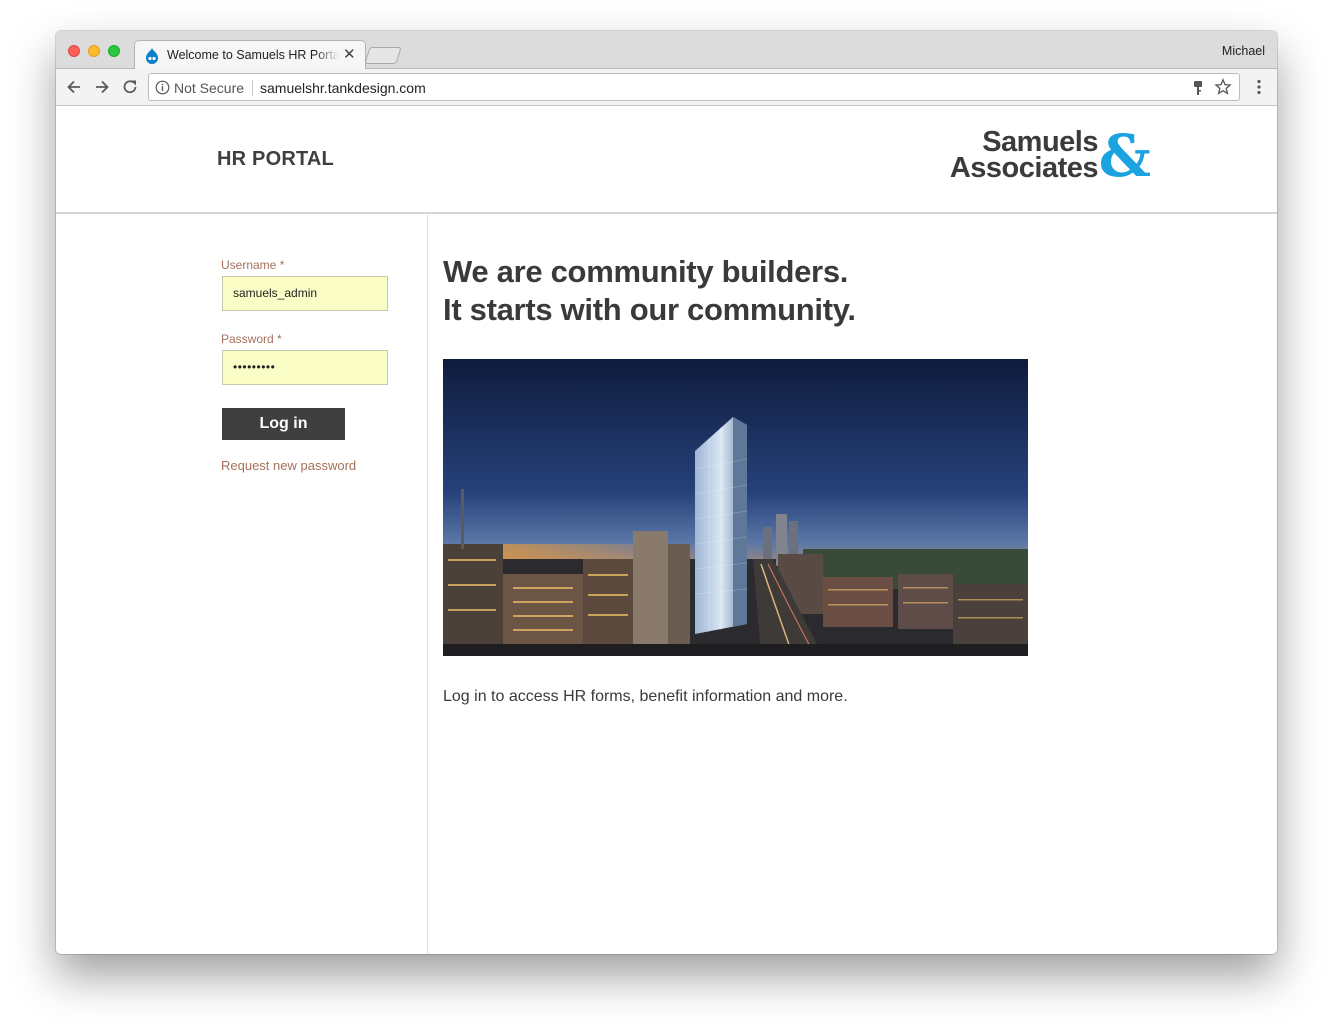  Describe the element at coordinates (1024, 168) in the screenshot. I see `logo-line-2: Associates` at that location.